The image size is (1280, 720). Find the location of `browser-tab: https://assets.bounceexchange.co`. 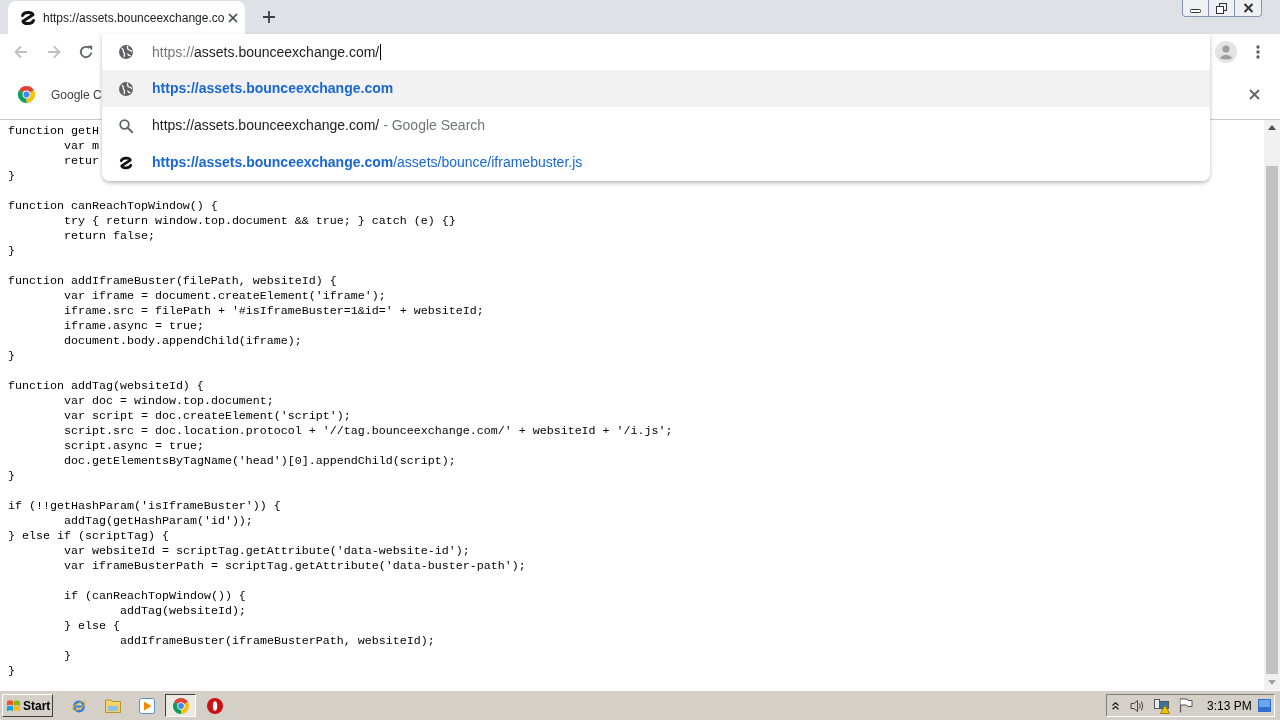

browser-tab: https://assets.bounceexchange.co is located at coordinates (126, 17).